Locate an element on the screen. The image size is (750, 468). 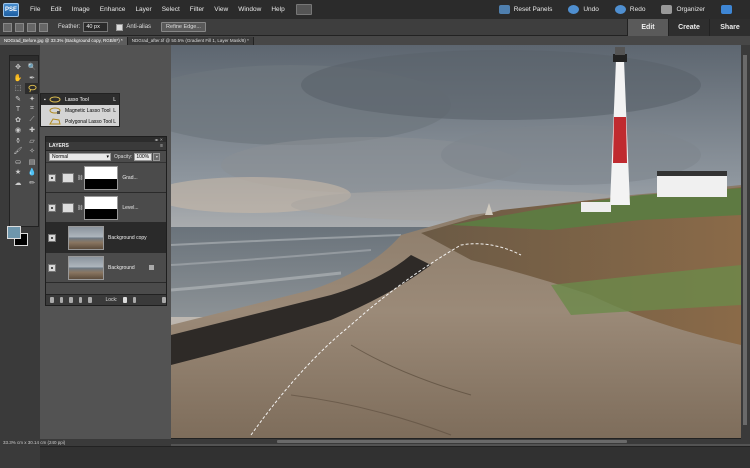
delete-layer-icon is located at coordinates (164, 300).